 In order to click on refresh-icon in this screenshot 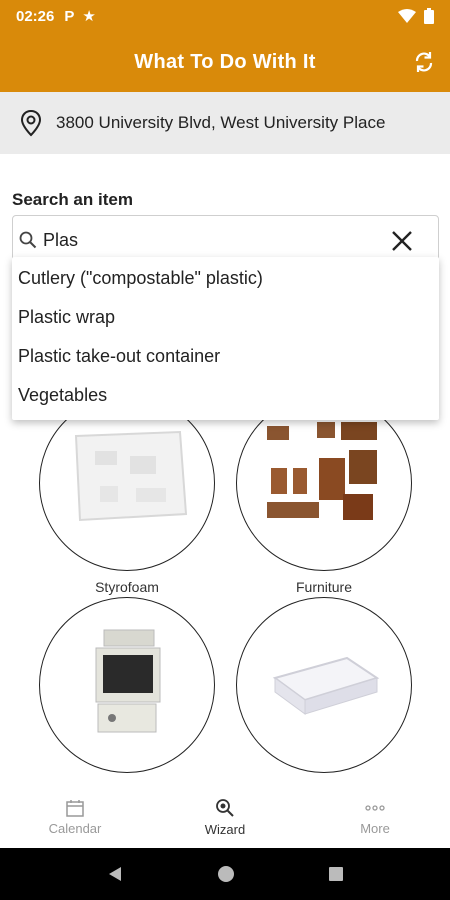, I will do `click(424, 62)`.